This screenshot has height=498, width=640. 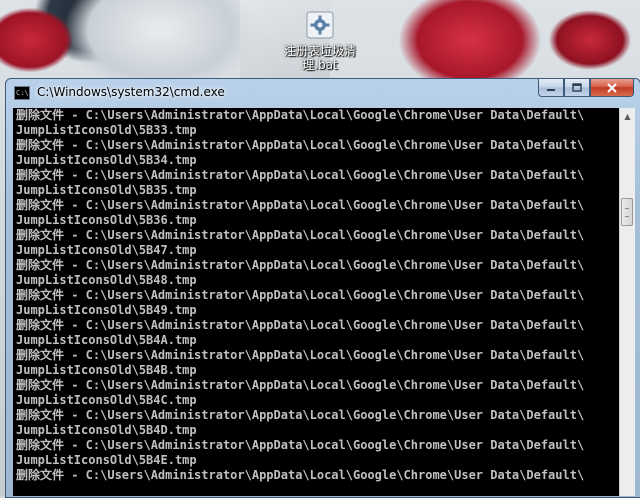 I want to click on minimize-icon, so click(x=551, y=89).